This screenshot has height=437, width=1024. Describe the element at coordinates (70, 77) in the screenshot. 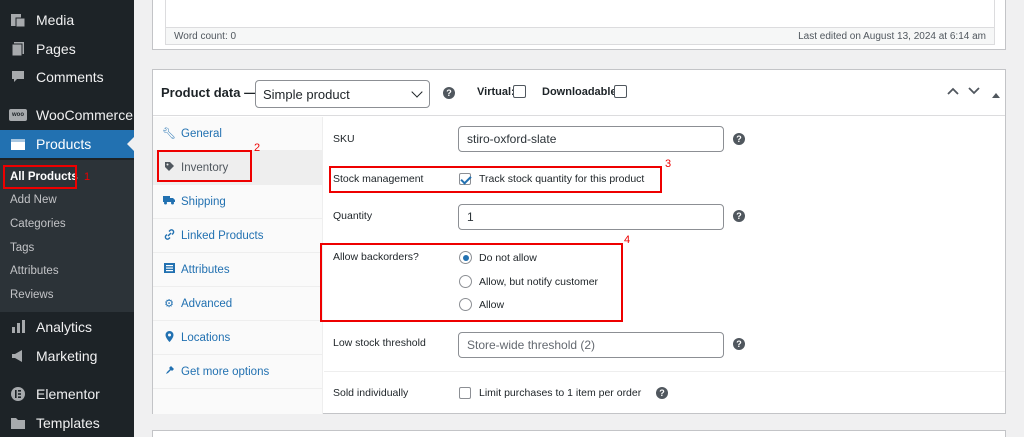

I see `menu-label: Comments` at that location.